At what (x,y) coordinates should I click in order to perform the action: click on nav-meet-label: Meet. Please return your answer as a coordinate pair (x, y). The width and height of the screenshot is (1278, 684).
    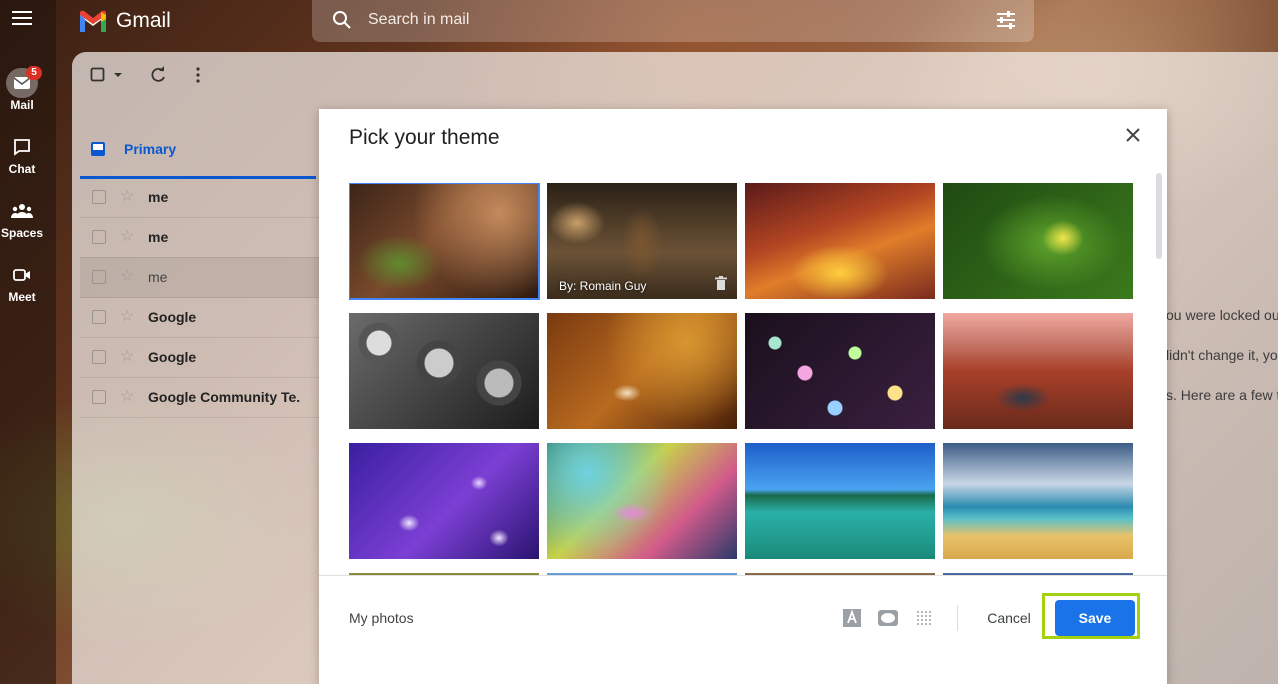
    Looking at the image, I should click on (22, 297).